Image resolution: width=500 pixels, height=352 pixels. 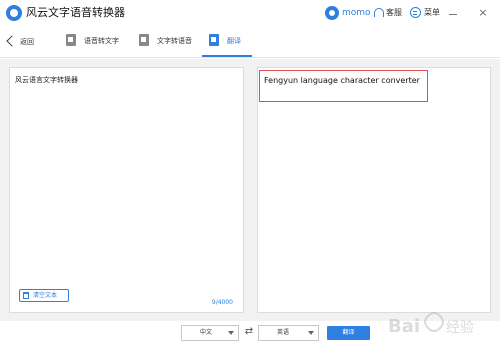 What do you see at coordinates (14, 13) in the screenshot?
I see `app-logo-icon` at bounding box center [14, 13].